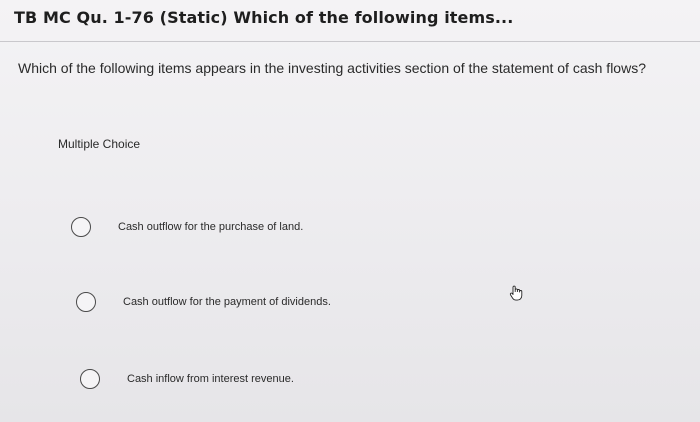  Describe the element at coordinates (210, 379) in the screenshot. I see `answer-option-c-label: Cash inflow from interest revenue.` at that location.